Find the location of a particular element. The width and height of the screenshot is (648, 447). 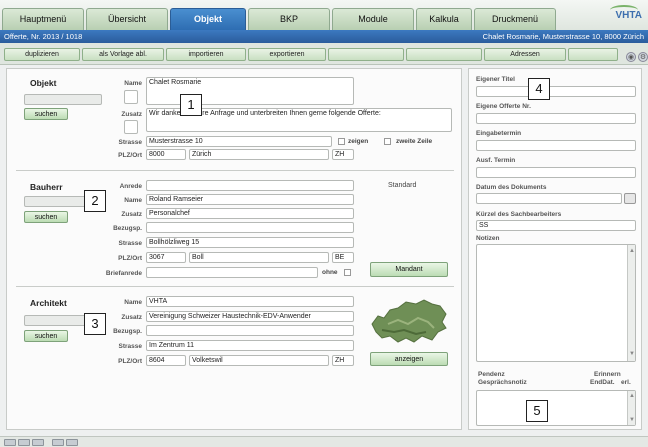

zweite-zeile-label: zweite Zeile is located at coordinates (414, 141).